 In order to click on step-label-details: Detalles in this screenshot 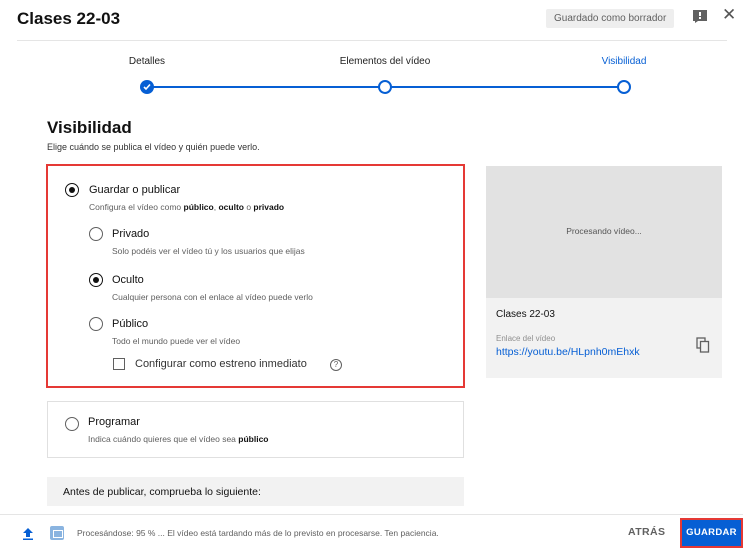, I will do `click(147, 61)`.